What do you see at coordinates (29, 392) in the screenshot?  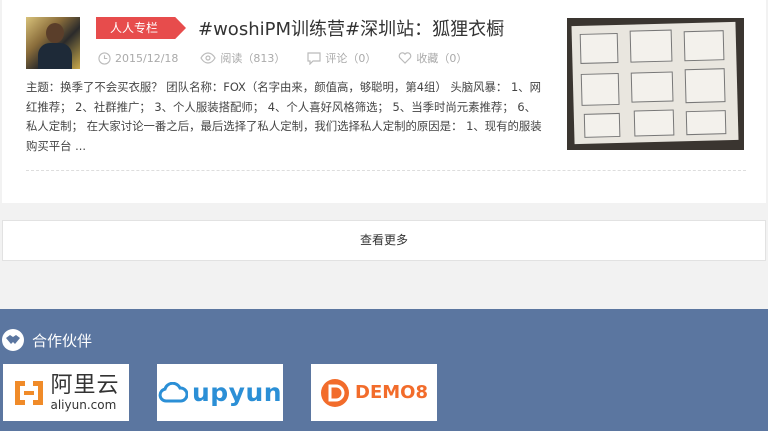 I see `aliyun-cloud-icon` at bounding box center [29, 392].